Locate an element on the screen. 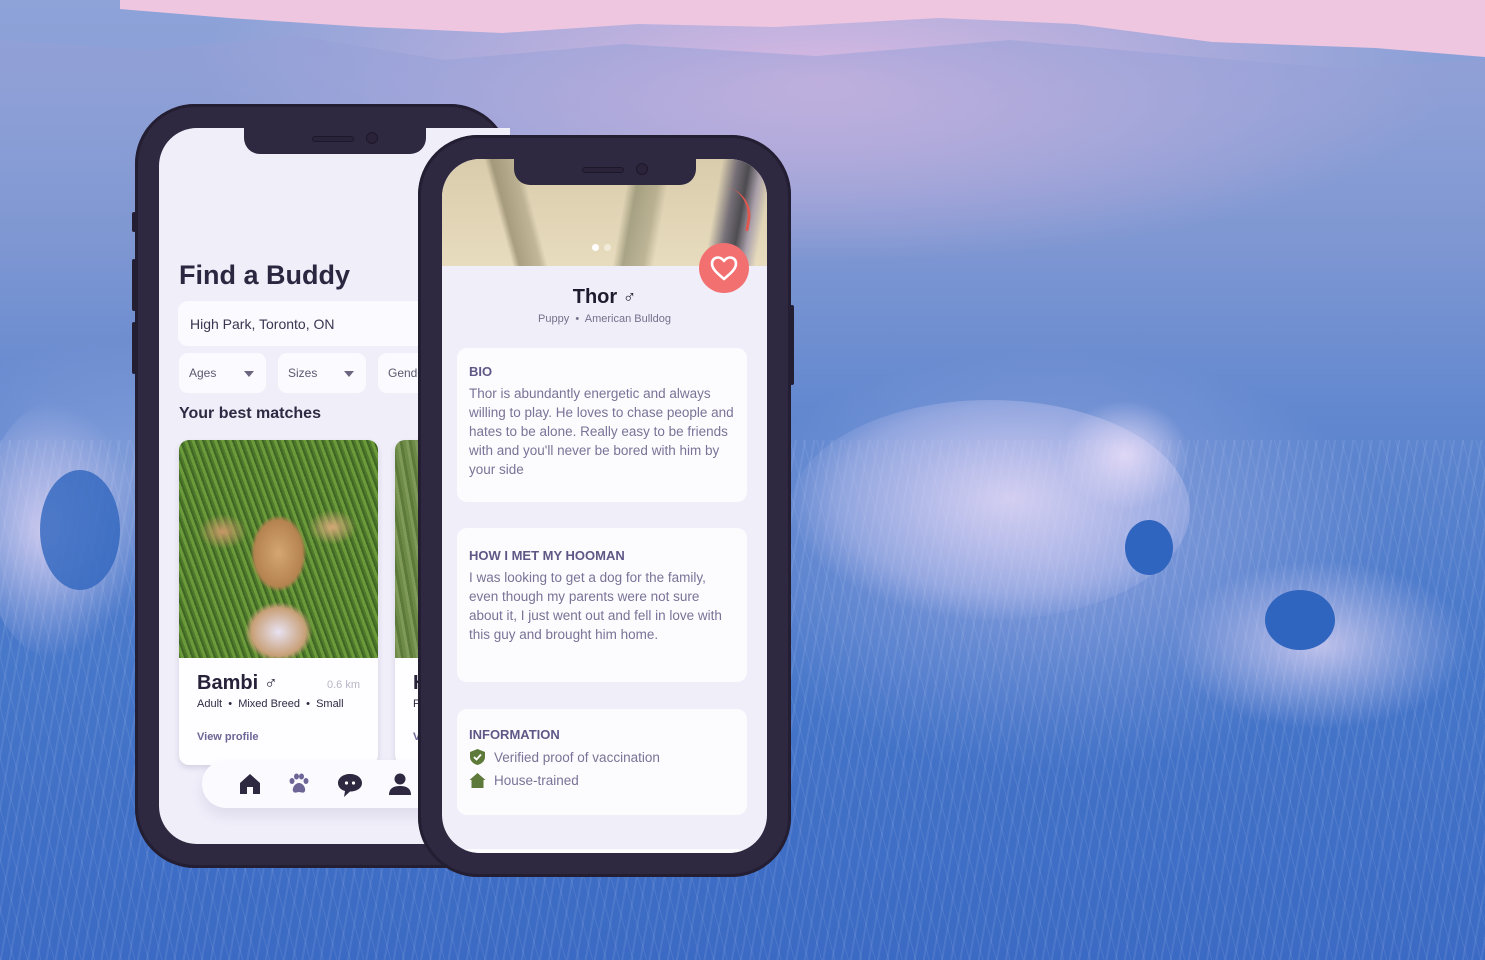 This screenshot has width=1485, height=960. bio-title: BIO is located at coordinates (481, 371).